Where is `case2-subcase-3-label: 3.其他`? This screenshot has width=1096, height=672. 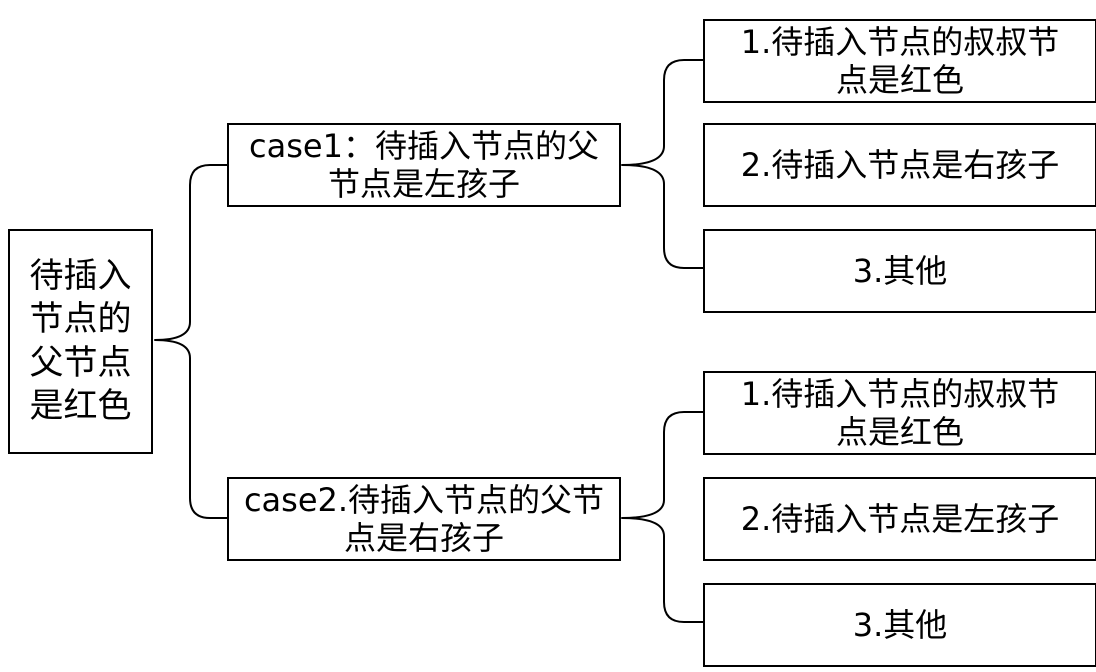 case2-subcase-3-label: 3.其他 is located at coordinates (900, 624).